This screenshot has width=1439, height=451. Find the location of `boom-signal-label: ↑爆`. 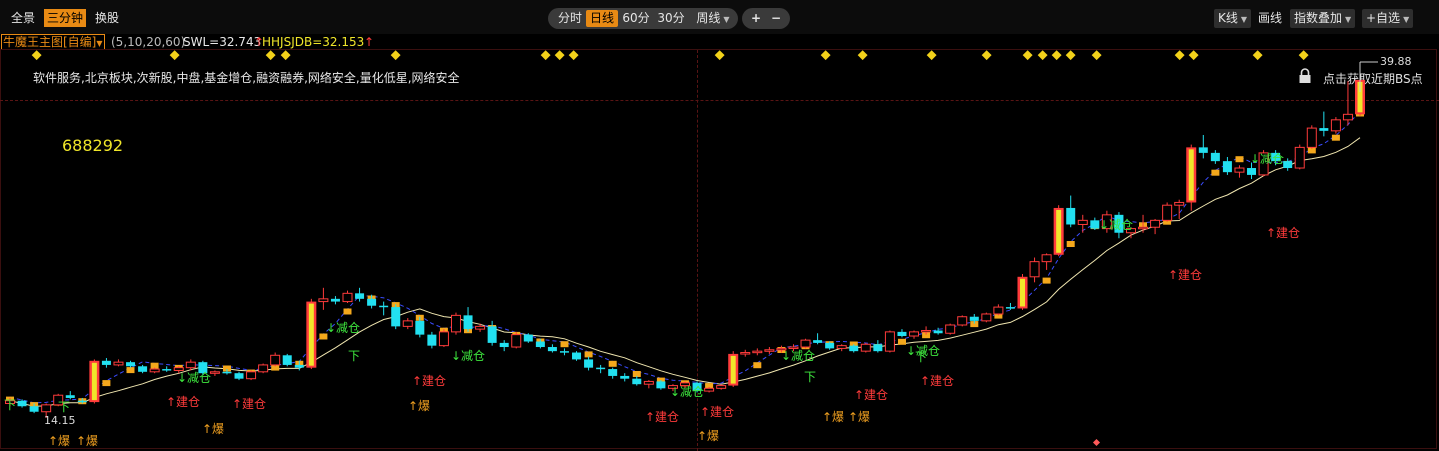

boom-signal-label: ↑爆 is located at coordinates (59, 441).